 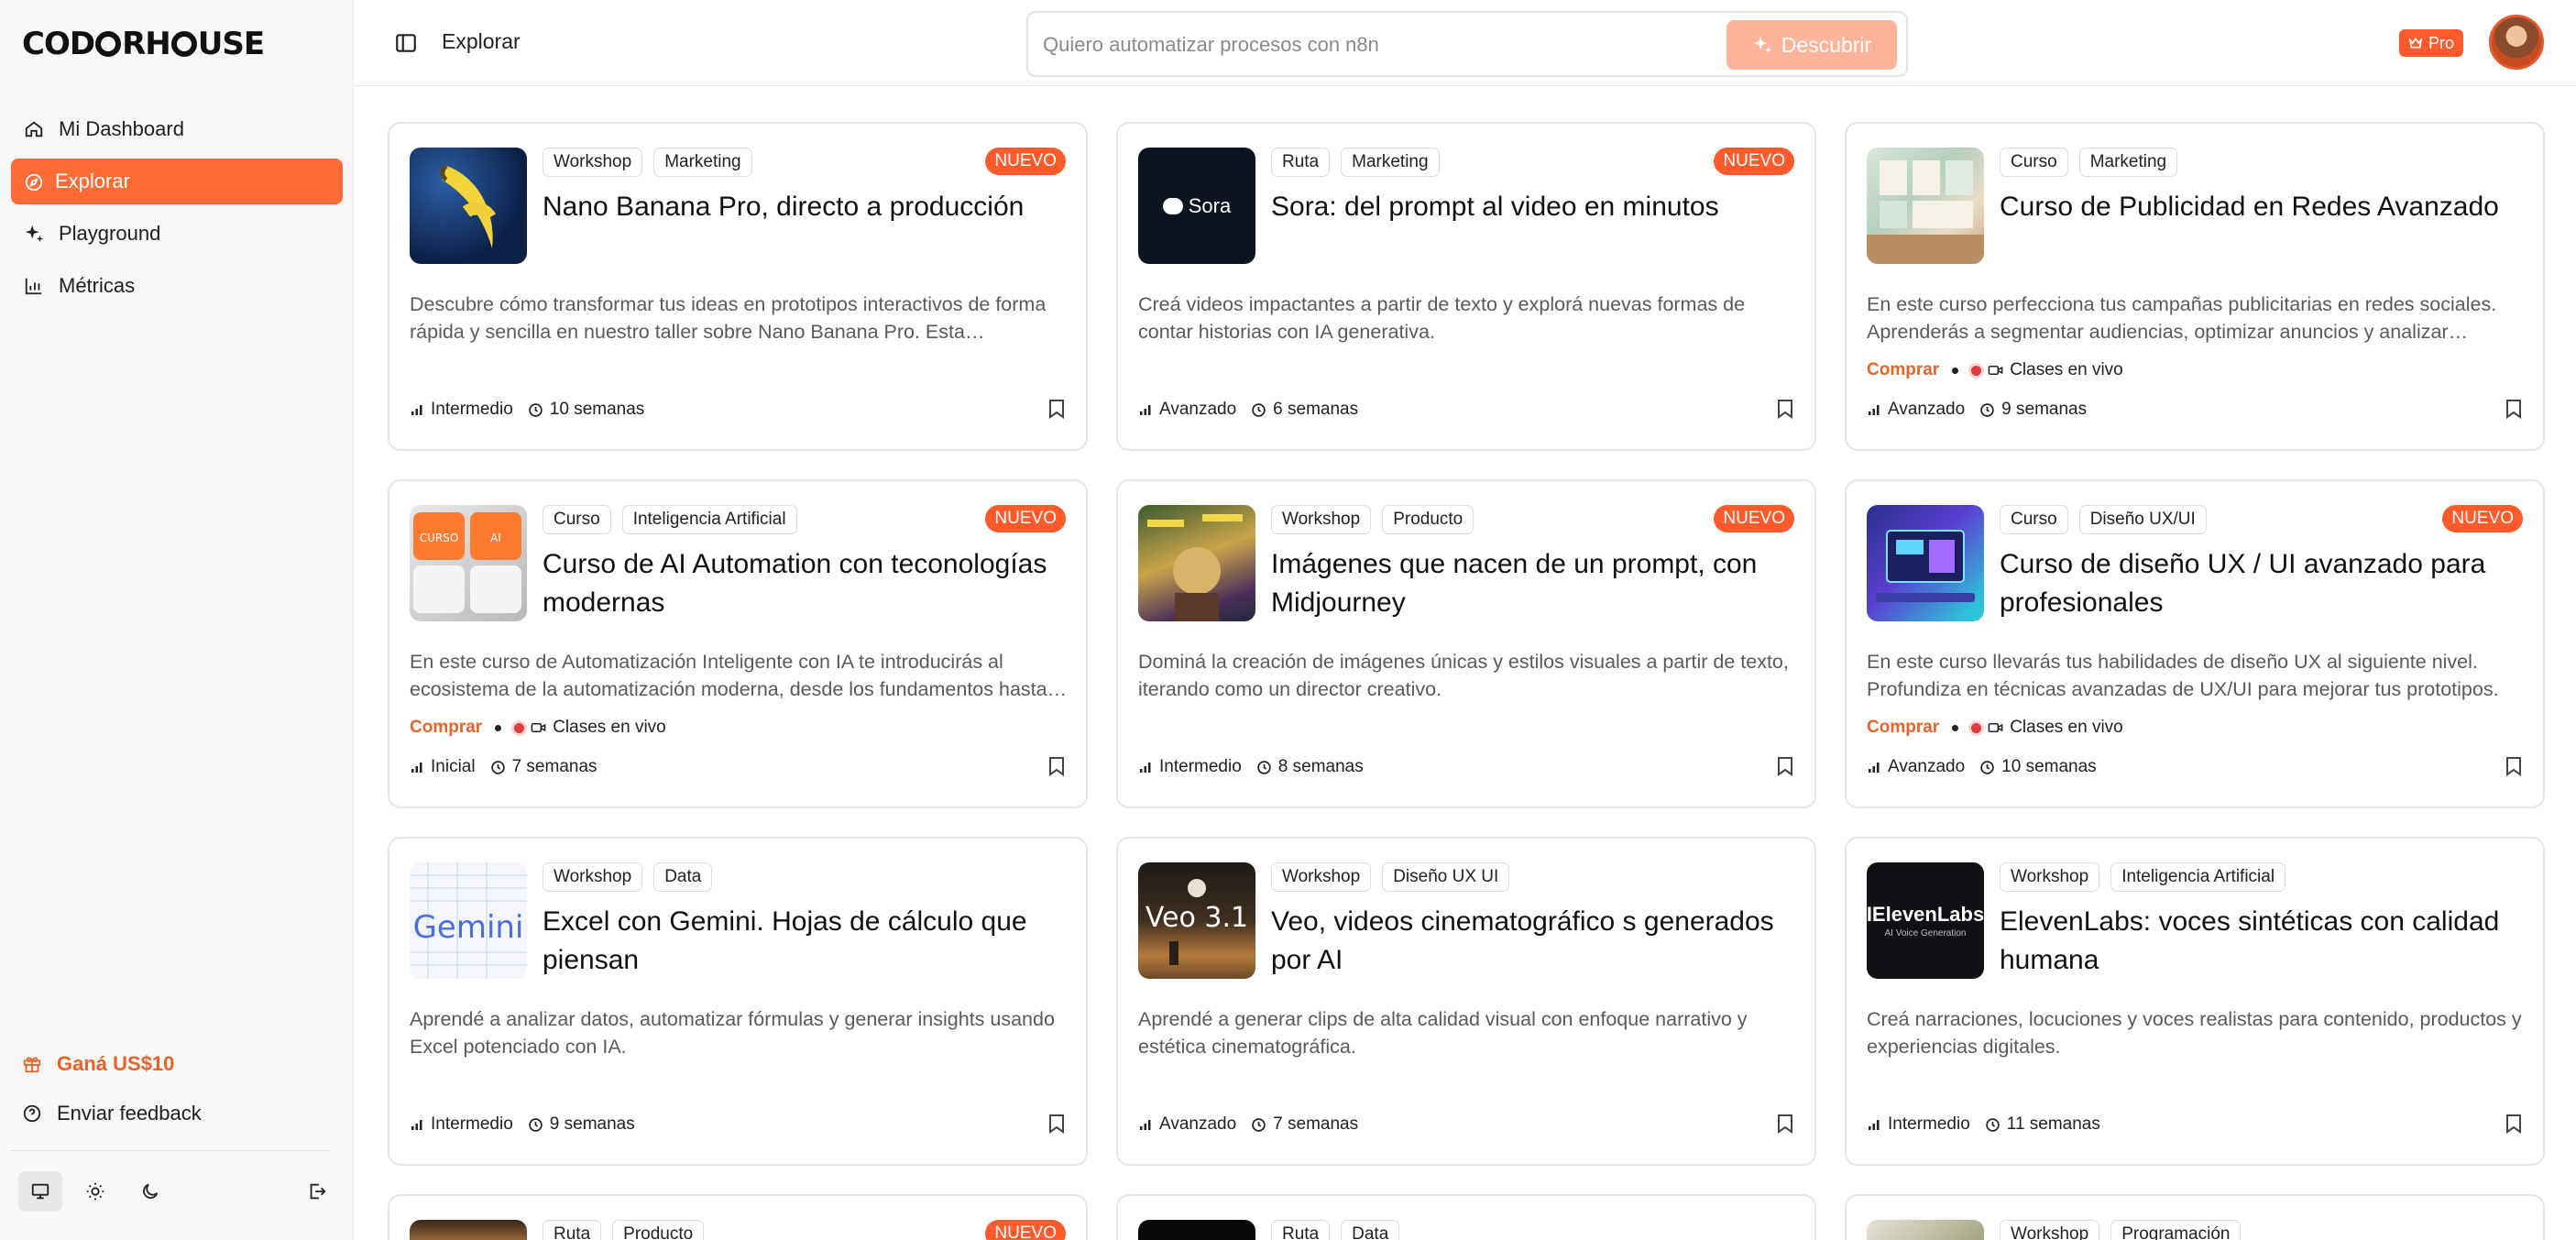 I want to click on sun-icon, so click(x=95, y=1191).